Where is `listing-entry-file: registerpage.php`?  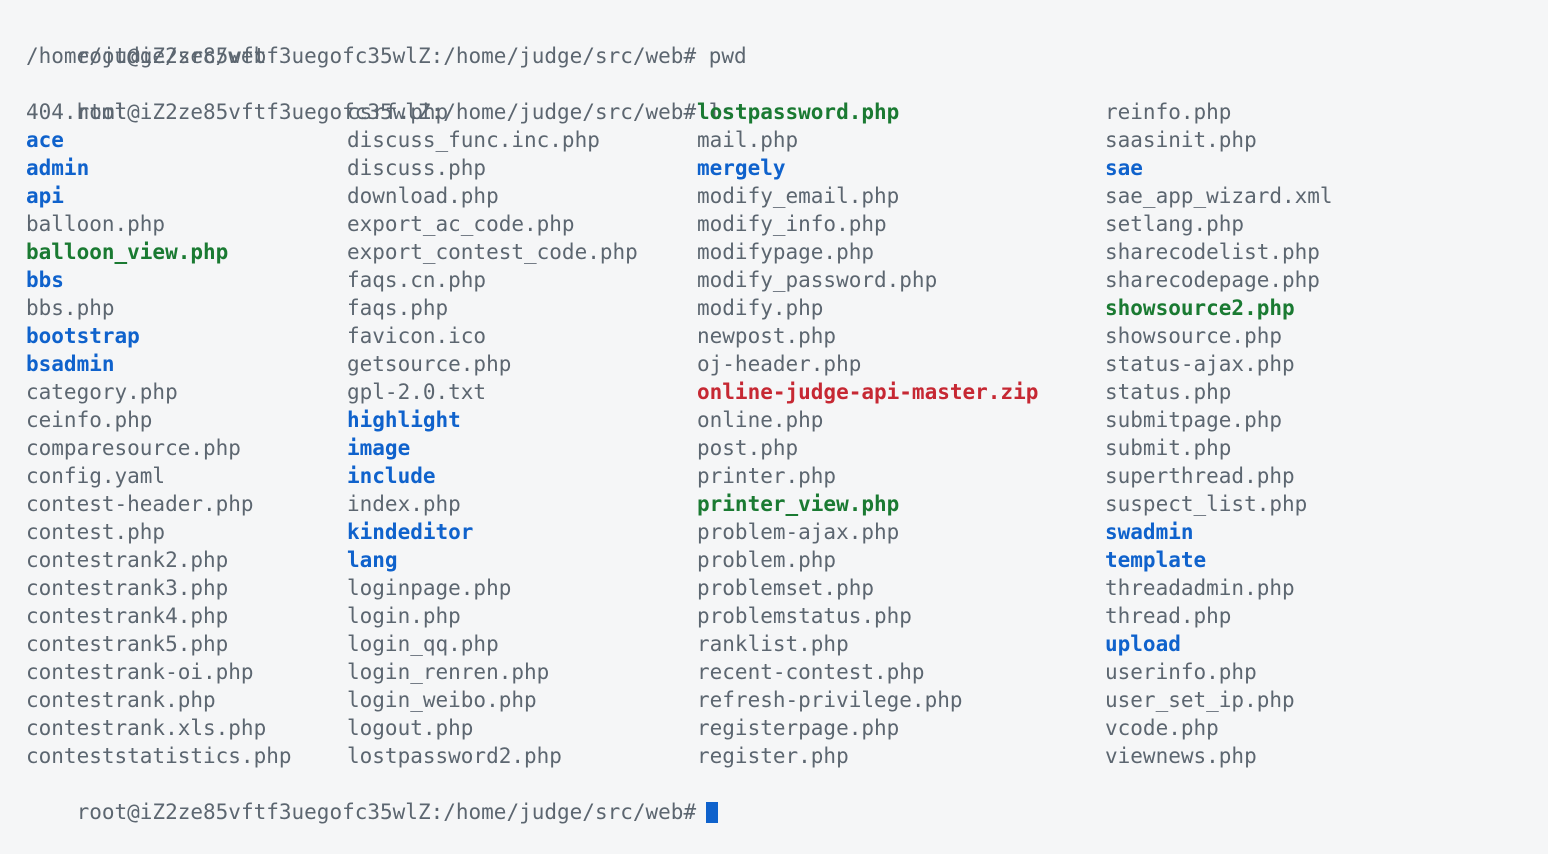 listing-entry-file: registerpage.php is located at coordinates (798, 728).